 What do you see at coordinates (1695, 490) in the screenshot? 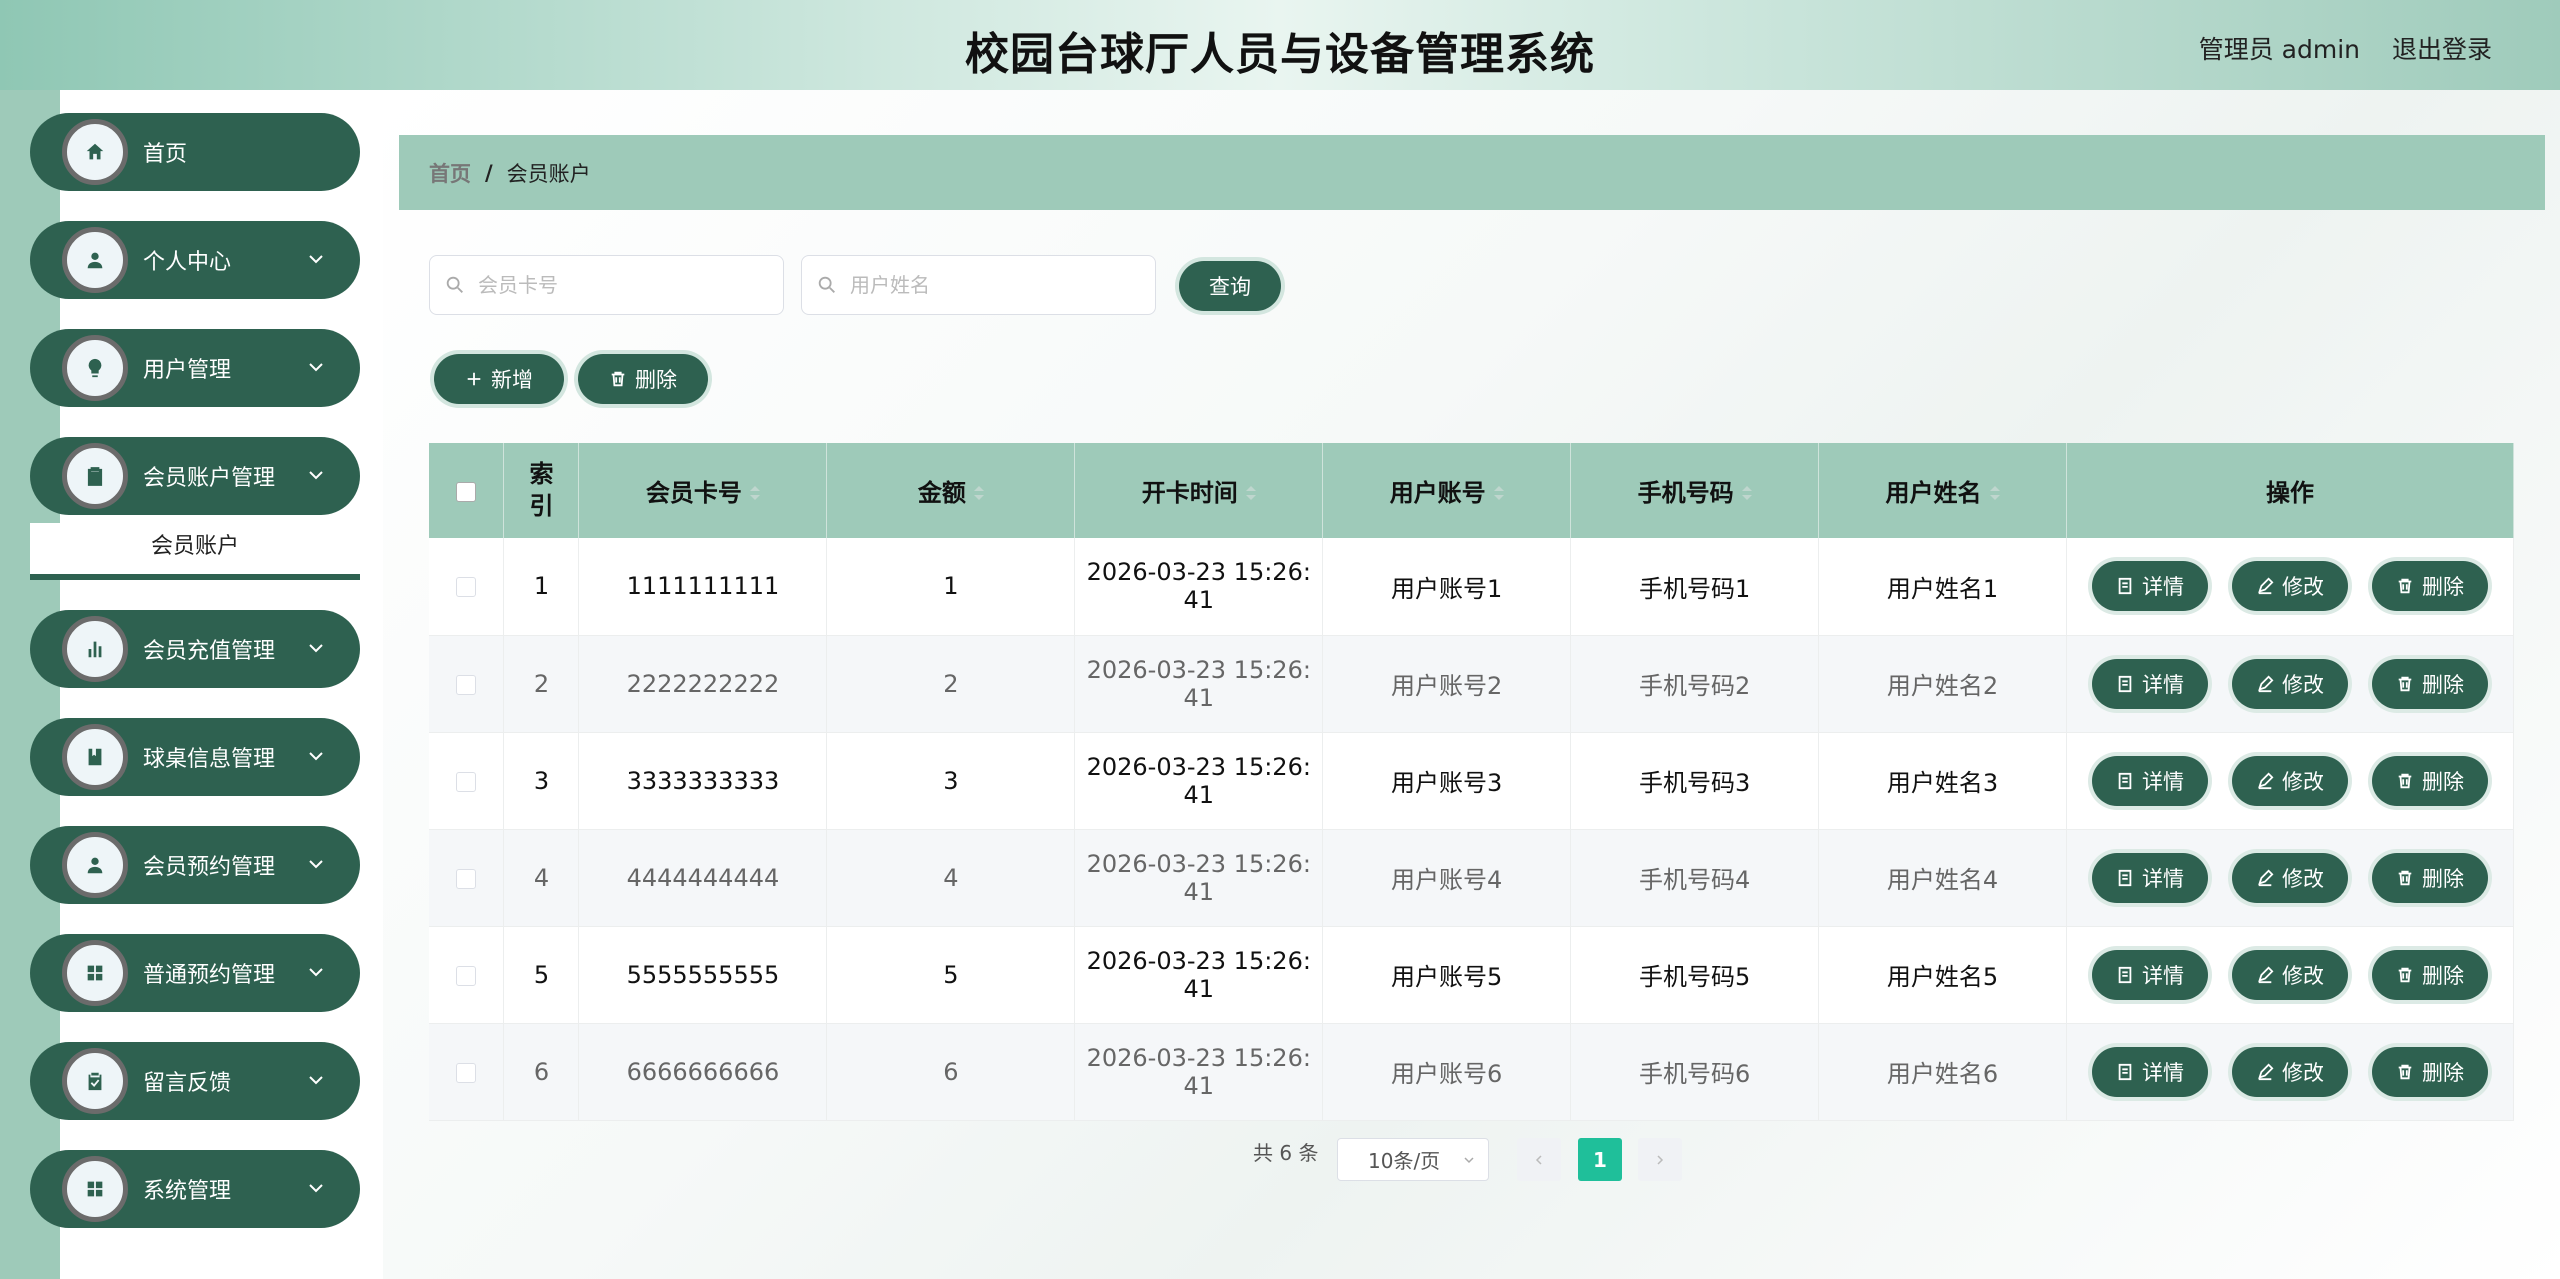
I see `header-phone: 手机号码` at bounding box center [1695, 490].